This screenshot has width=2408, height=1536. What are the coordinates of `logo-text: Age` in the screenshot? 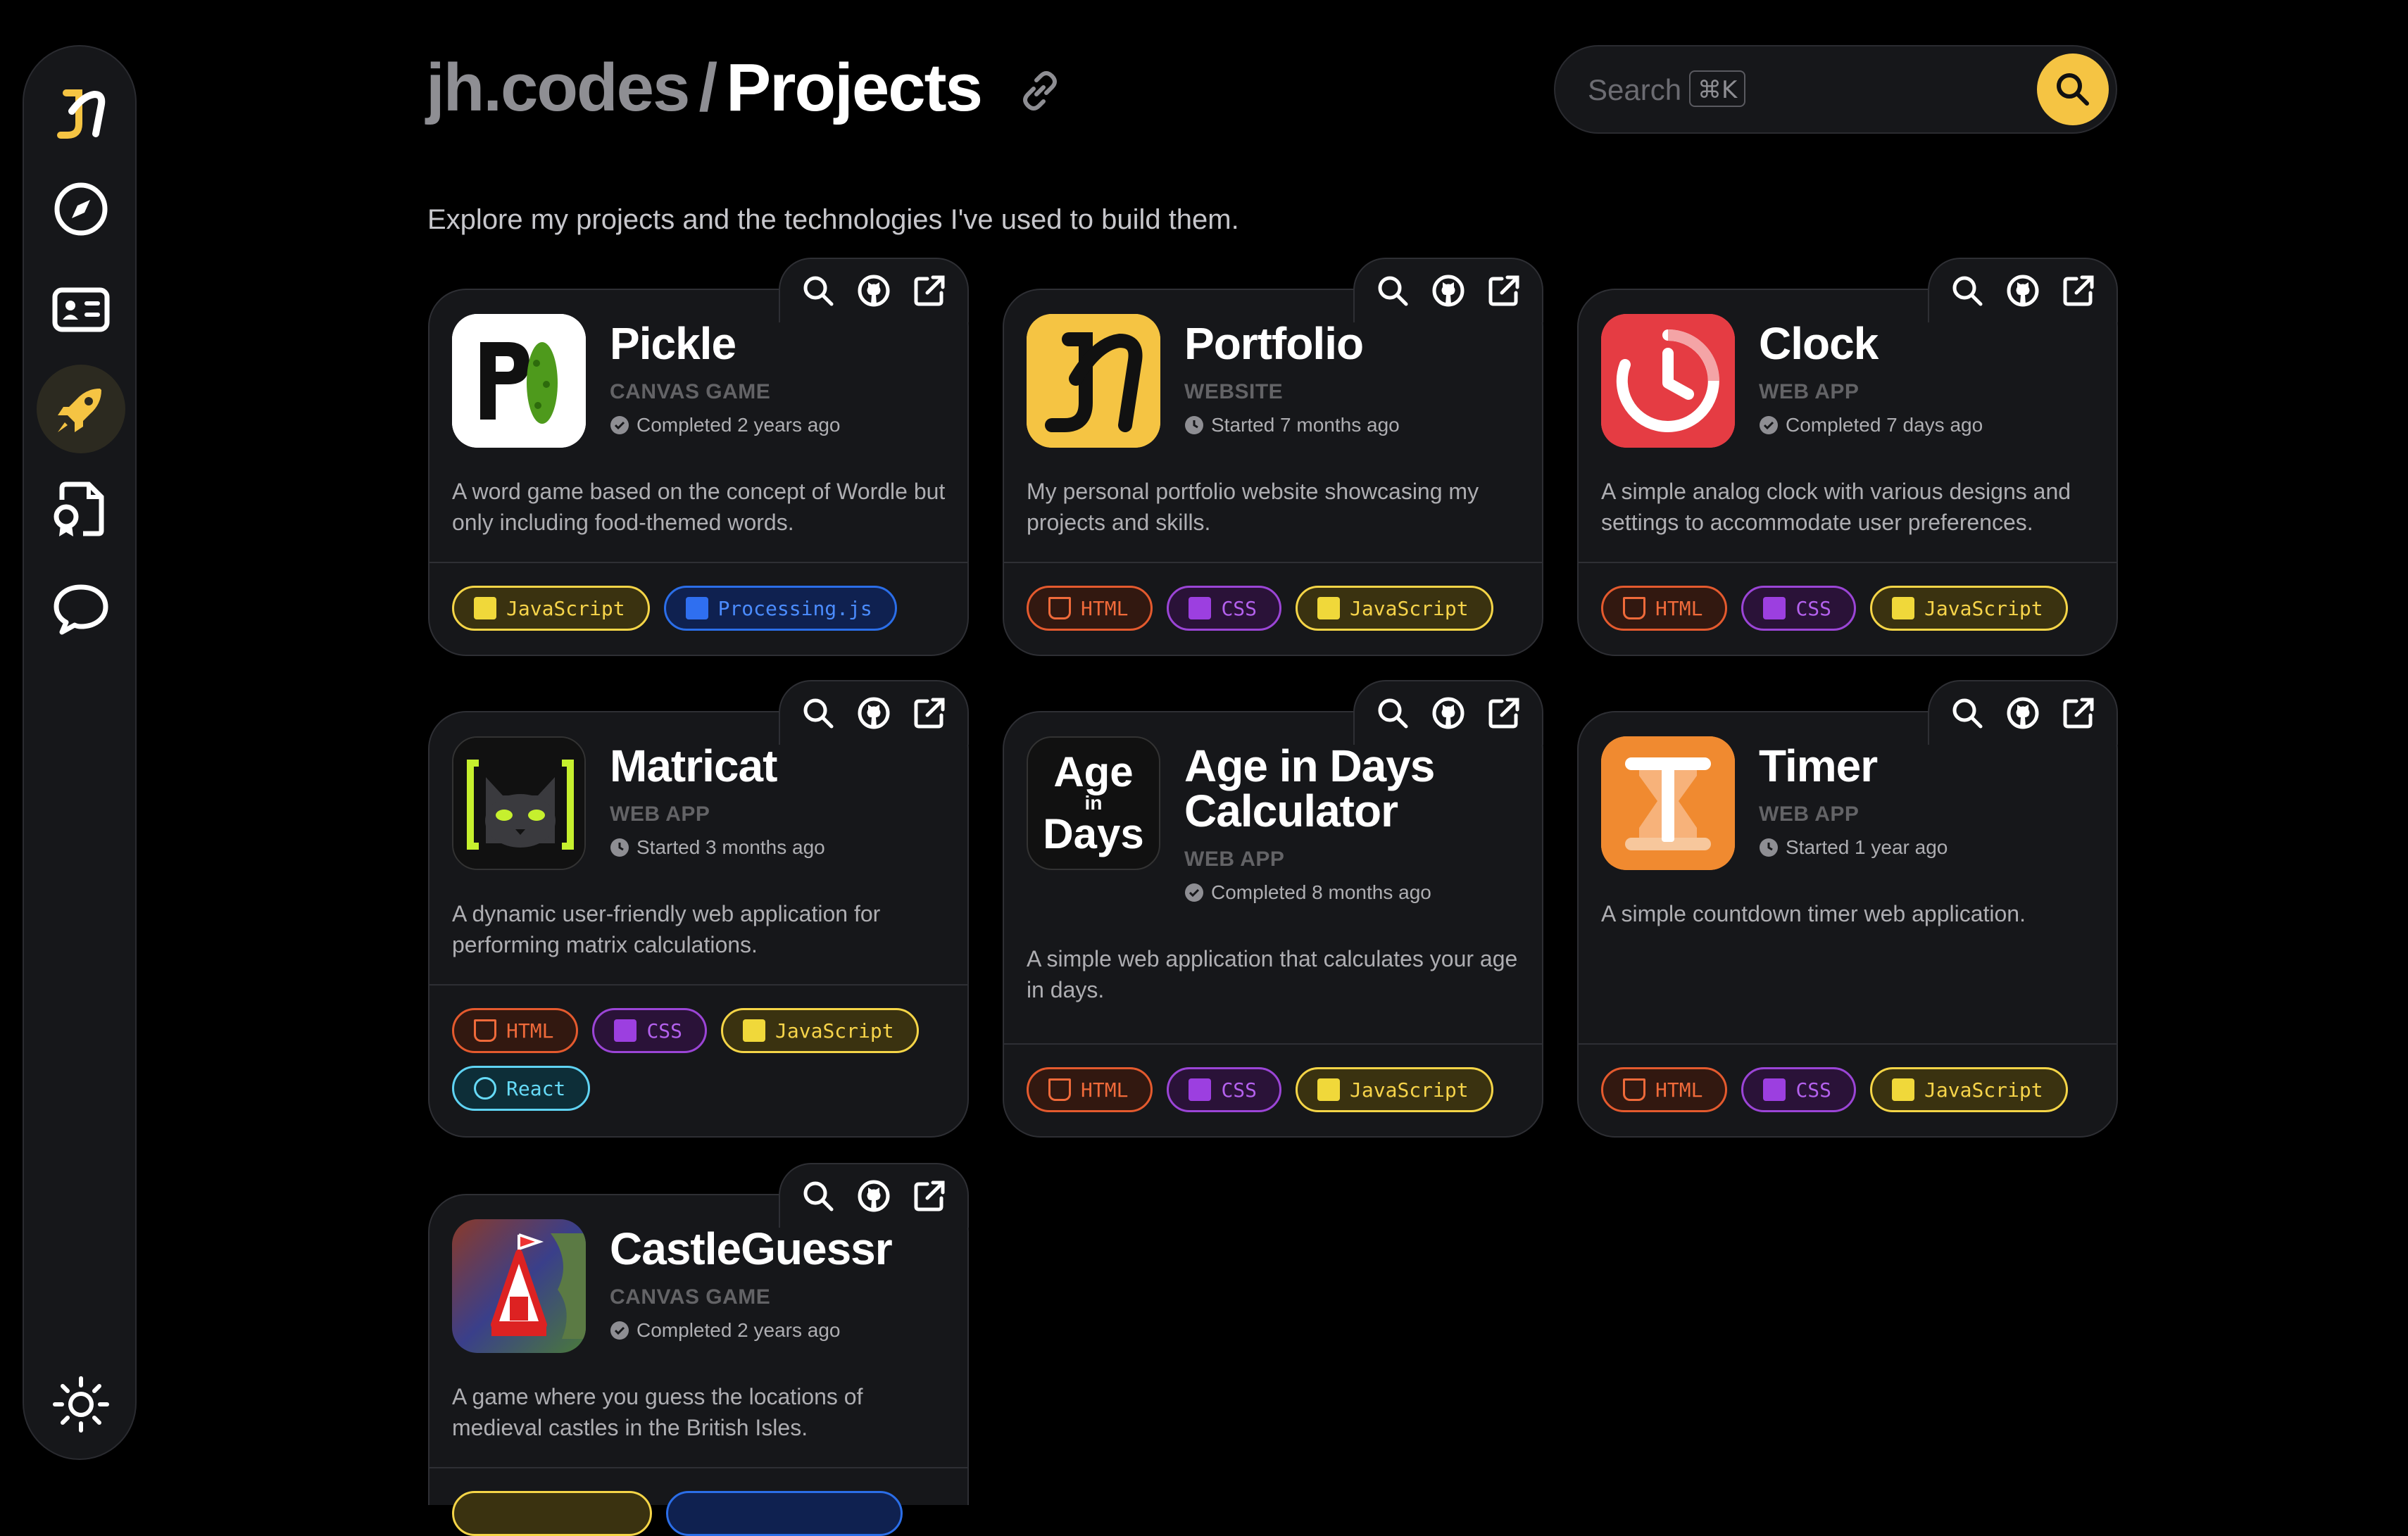 It's located at (1093, 772).